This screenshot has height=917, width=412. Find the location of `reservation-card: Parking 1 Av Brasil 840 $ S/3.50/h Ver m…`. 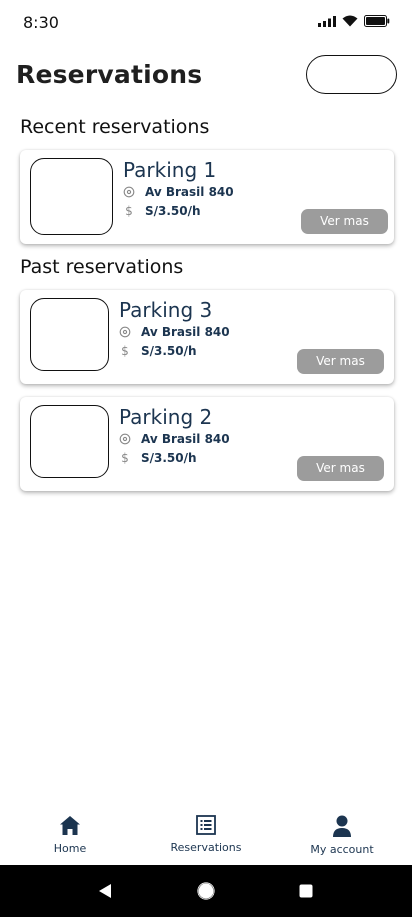

reservation-card: Parking 1 Av Brasil 840 $ S/3.50/h Ver m… is located at coordinates (207, 197).